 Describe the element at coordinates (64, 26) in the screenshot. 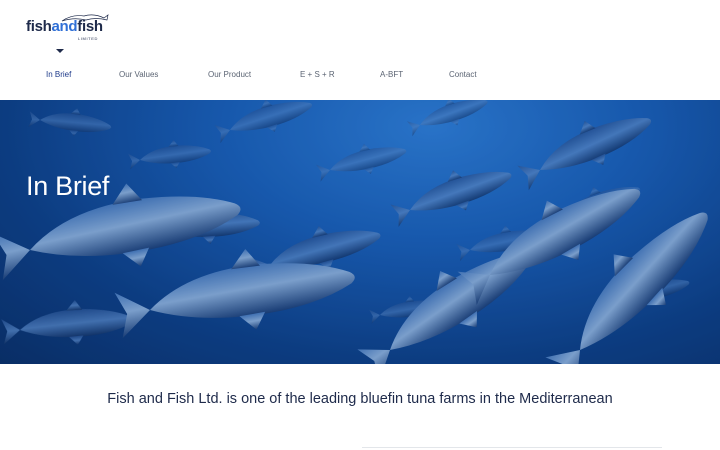

I see `brand-wordmark: fishandfish` at that location.